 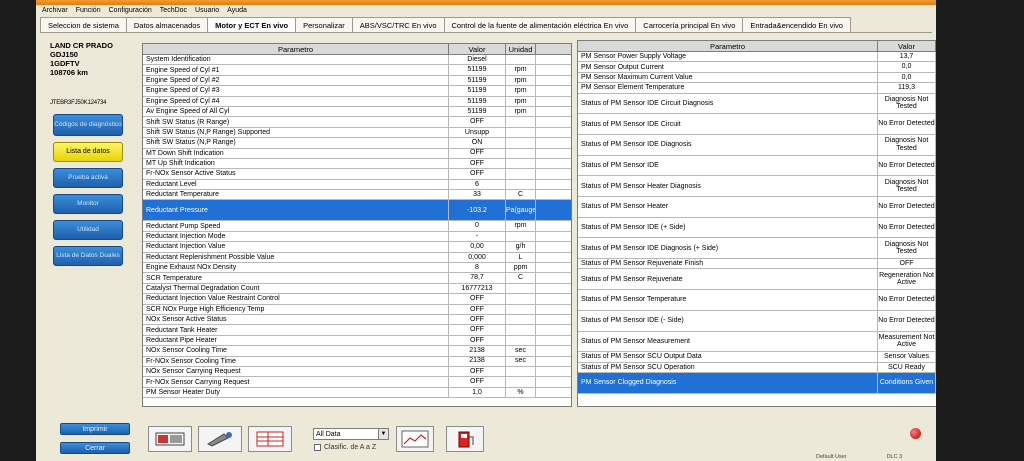 I want to click on utility-button: Utilidad, so click(x=88, y=230).